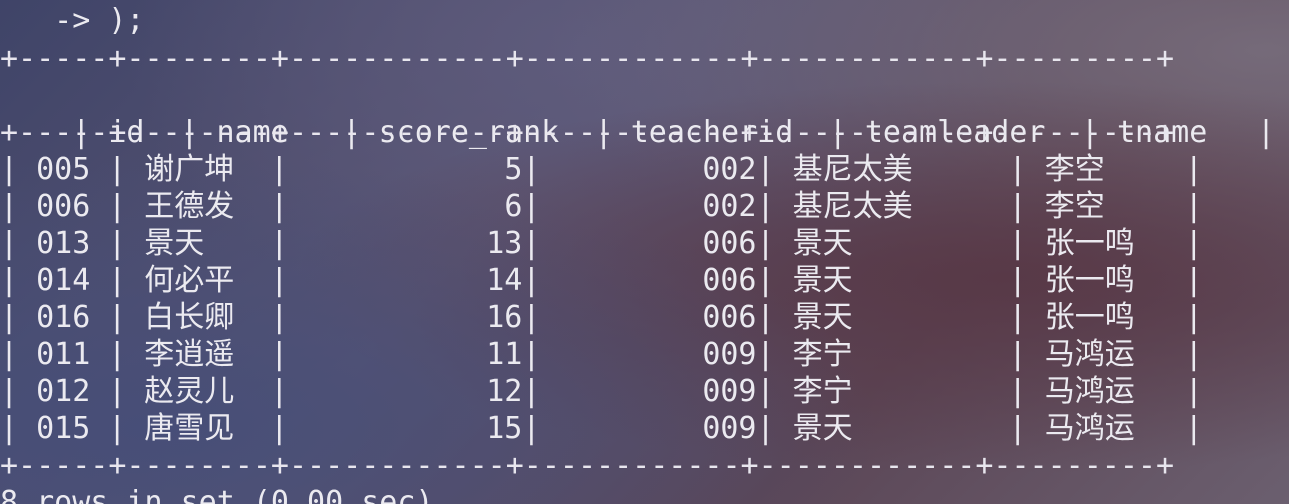 The image size is (1289, 504). What do you see at coordinates (174, 243) in the screenshot?
I see `cell-name: 景天` at bounding box center [174, 243].